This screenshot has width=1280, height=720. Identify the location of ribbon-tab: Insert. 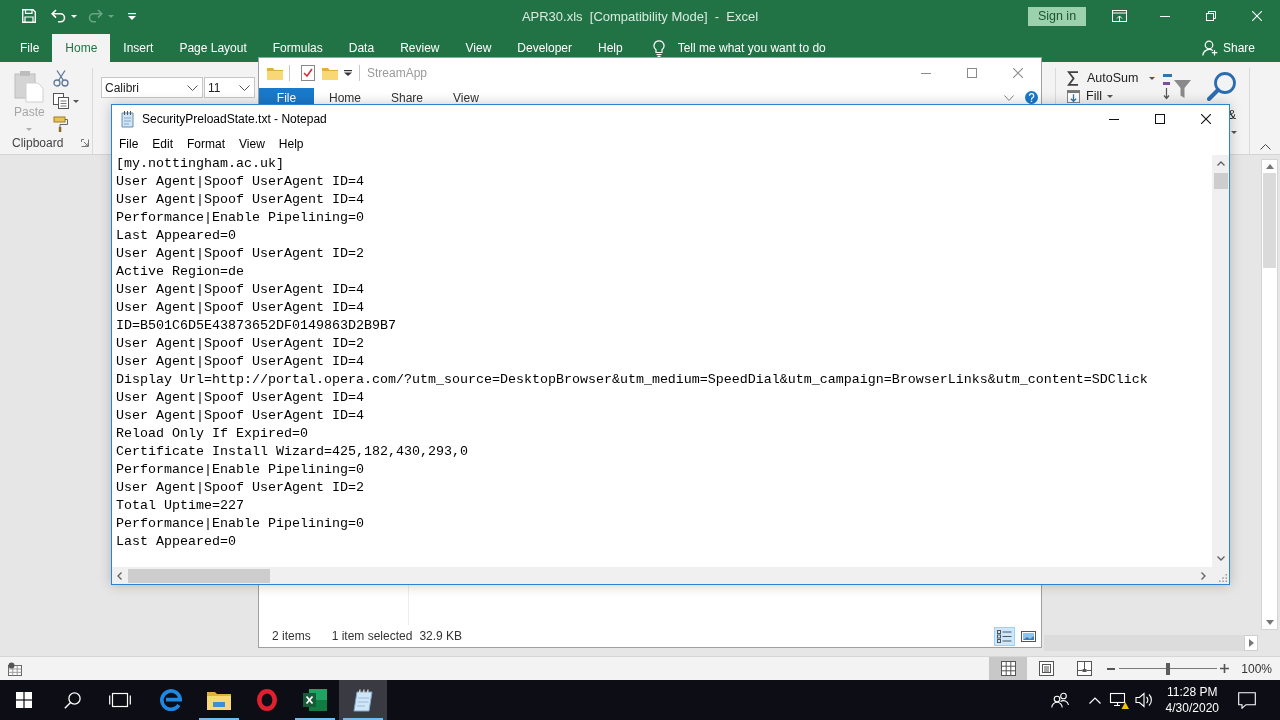
(138, 48).